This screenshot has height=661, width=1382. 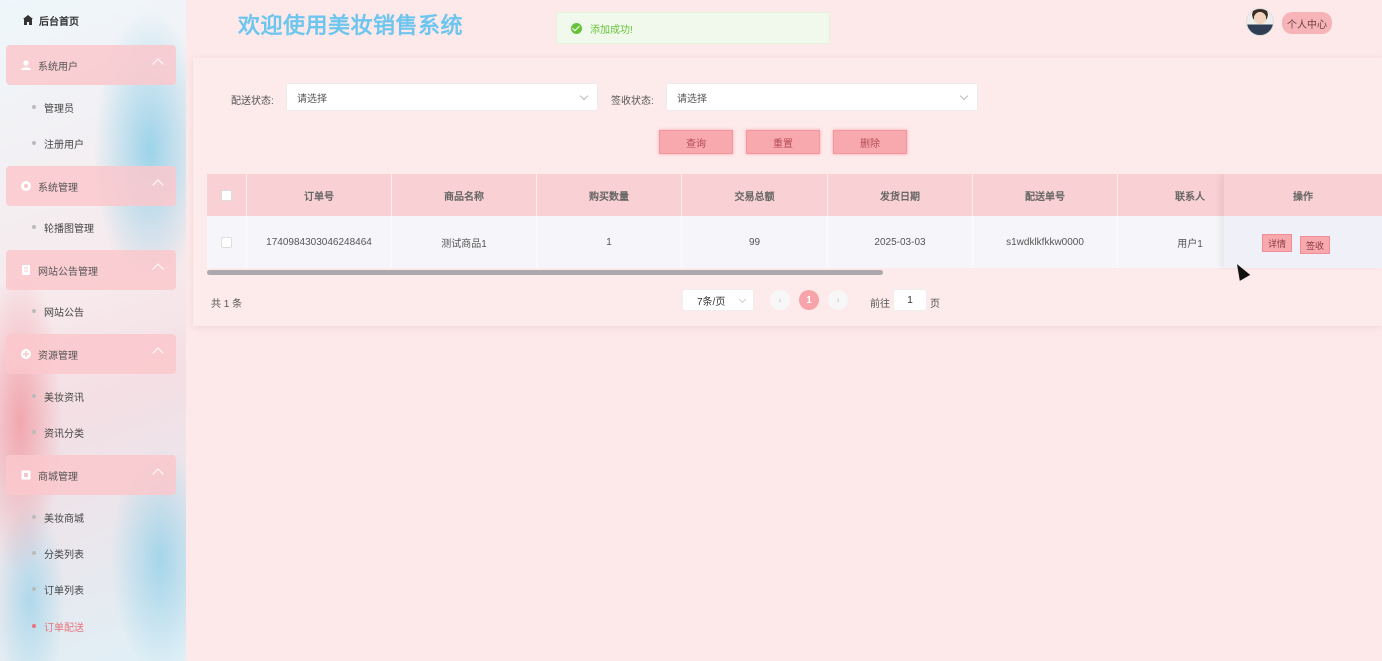 What do you see at coordinates (783, 142) in the screenshot?
I see `reset-button: 重置` at bounding box center [783, 142].